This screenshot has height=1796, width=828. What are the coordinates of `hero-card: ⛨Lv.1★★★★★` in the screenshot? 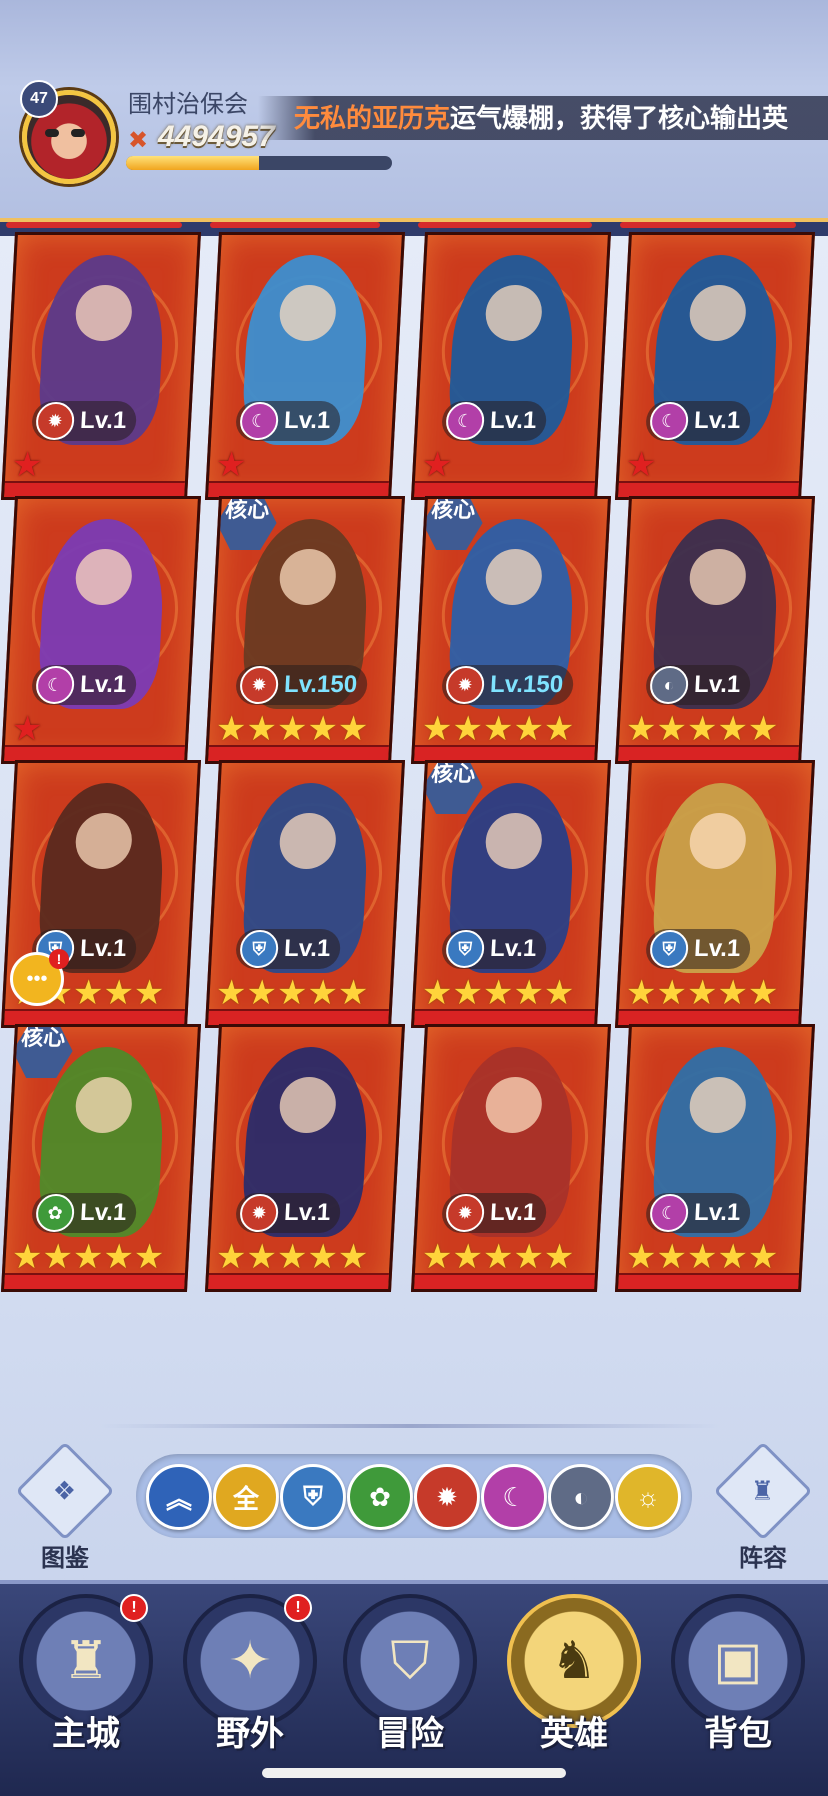 It's located at (305, 894).